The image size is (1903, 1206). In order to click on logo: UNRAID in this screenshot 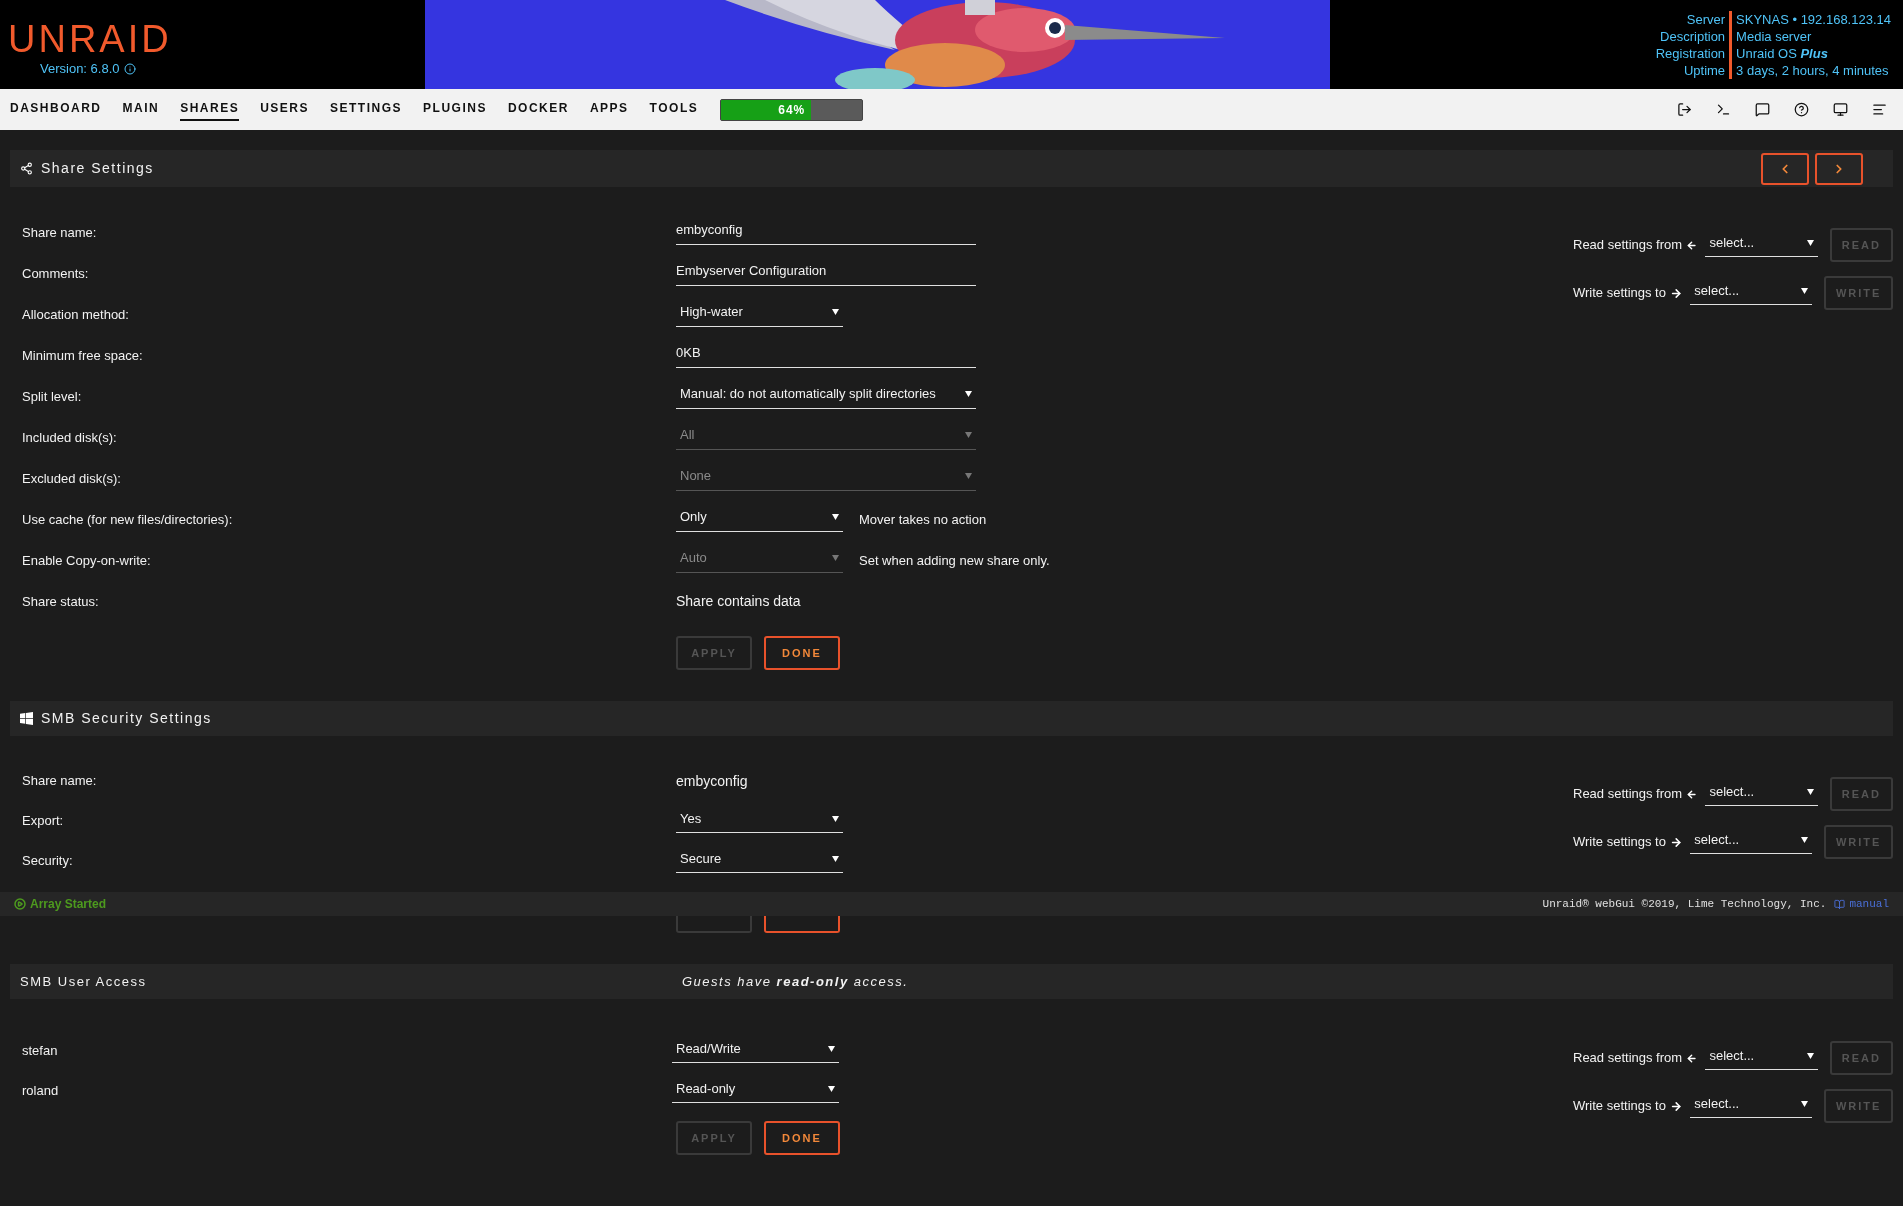, I will do `click(90, 38)`.